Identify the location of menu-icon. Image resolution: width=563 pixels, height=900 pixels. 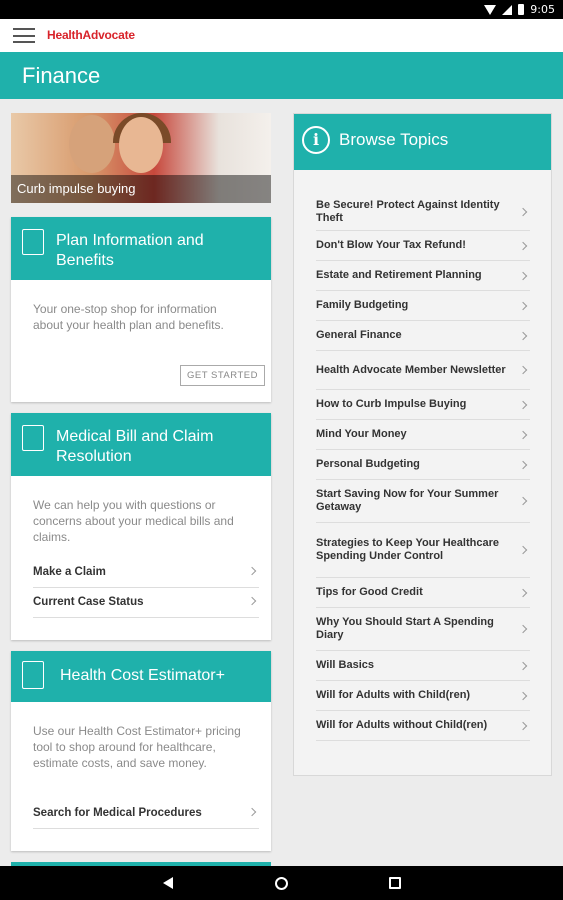
(24, 35).